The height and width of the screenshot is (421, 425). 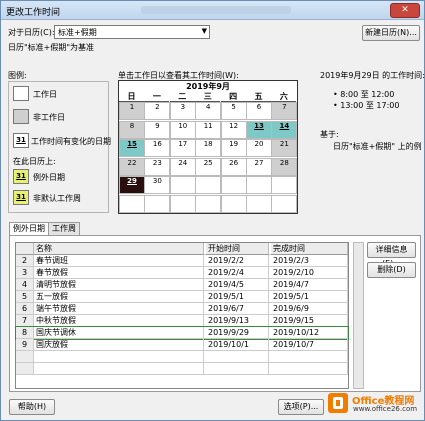 I want to click on column-header: 名称, so click(x=119, y=249).